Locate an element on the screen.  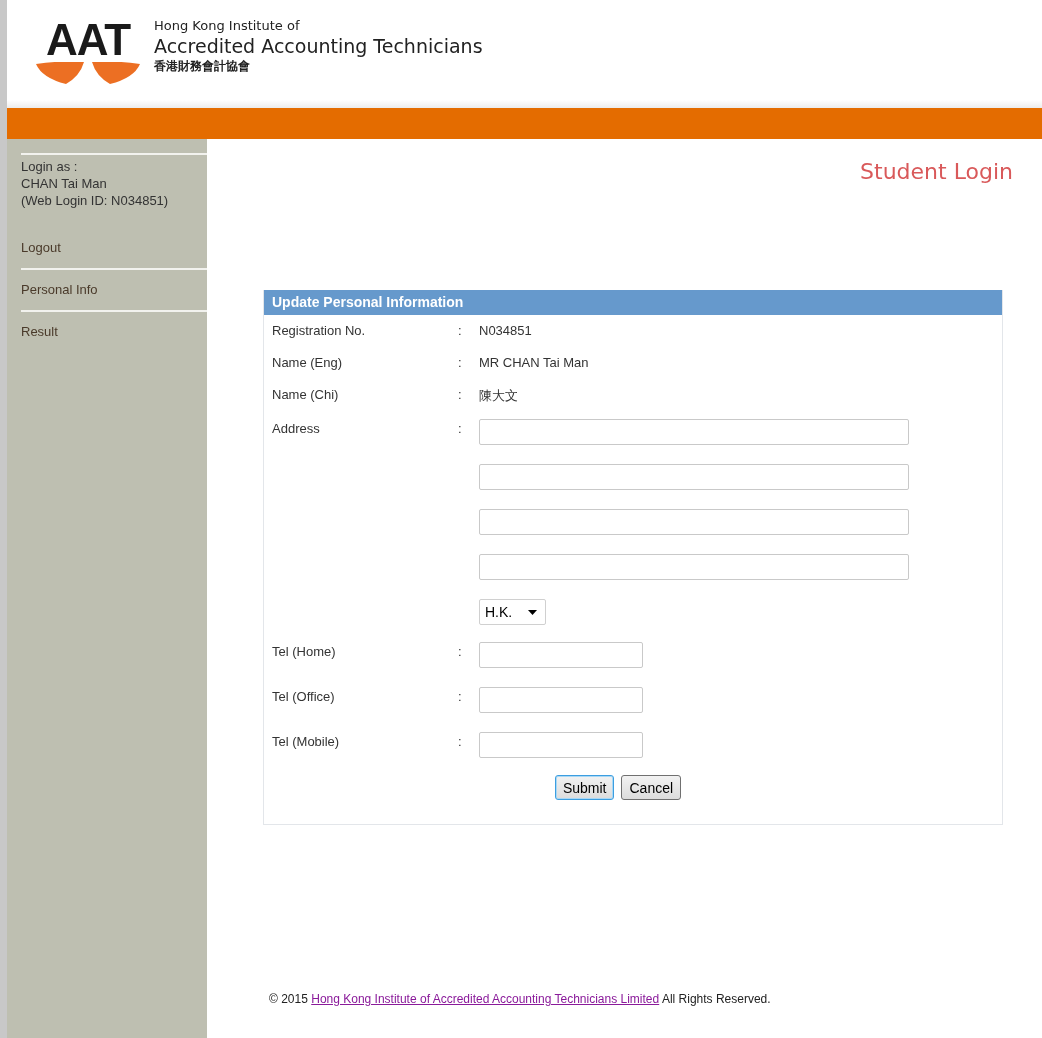
institute-link: Hong Kong Institute of Accredited Accounting Technicians Limited is located at coordinates (485, 999).